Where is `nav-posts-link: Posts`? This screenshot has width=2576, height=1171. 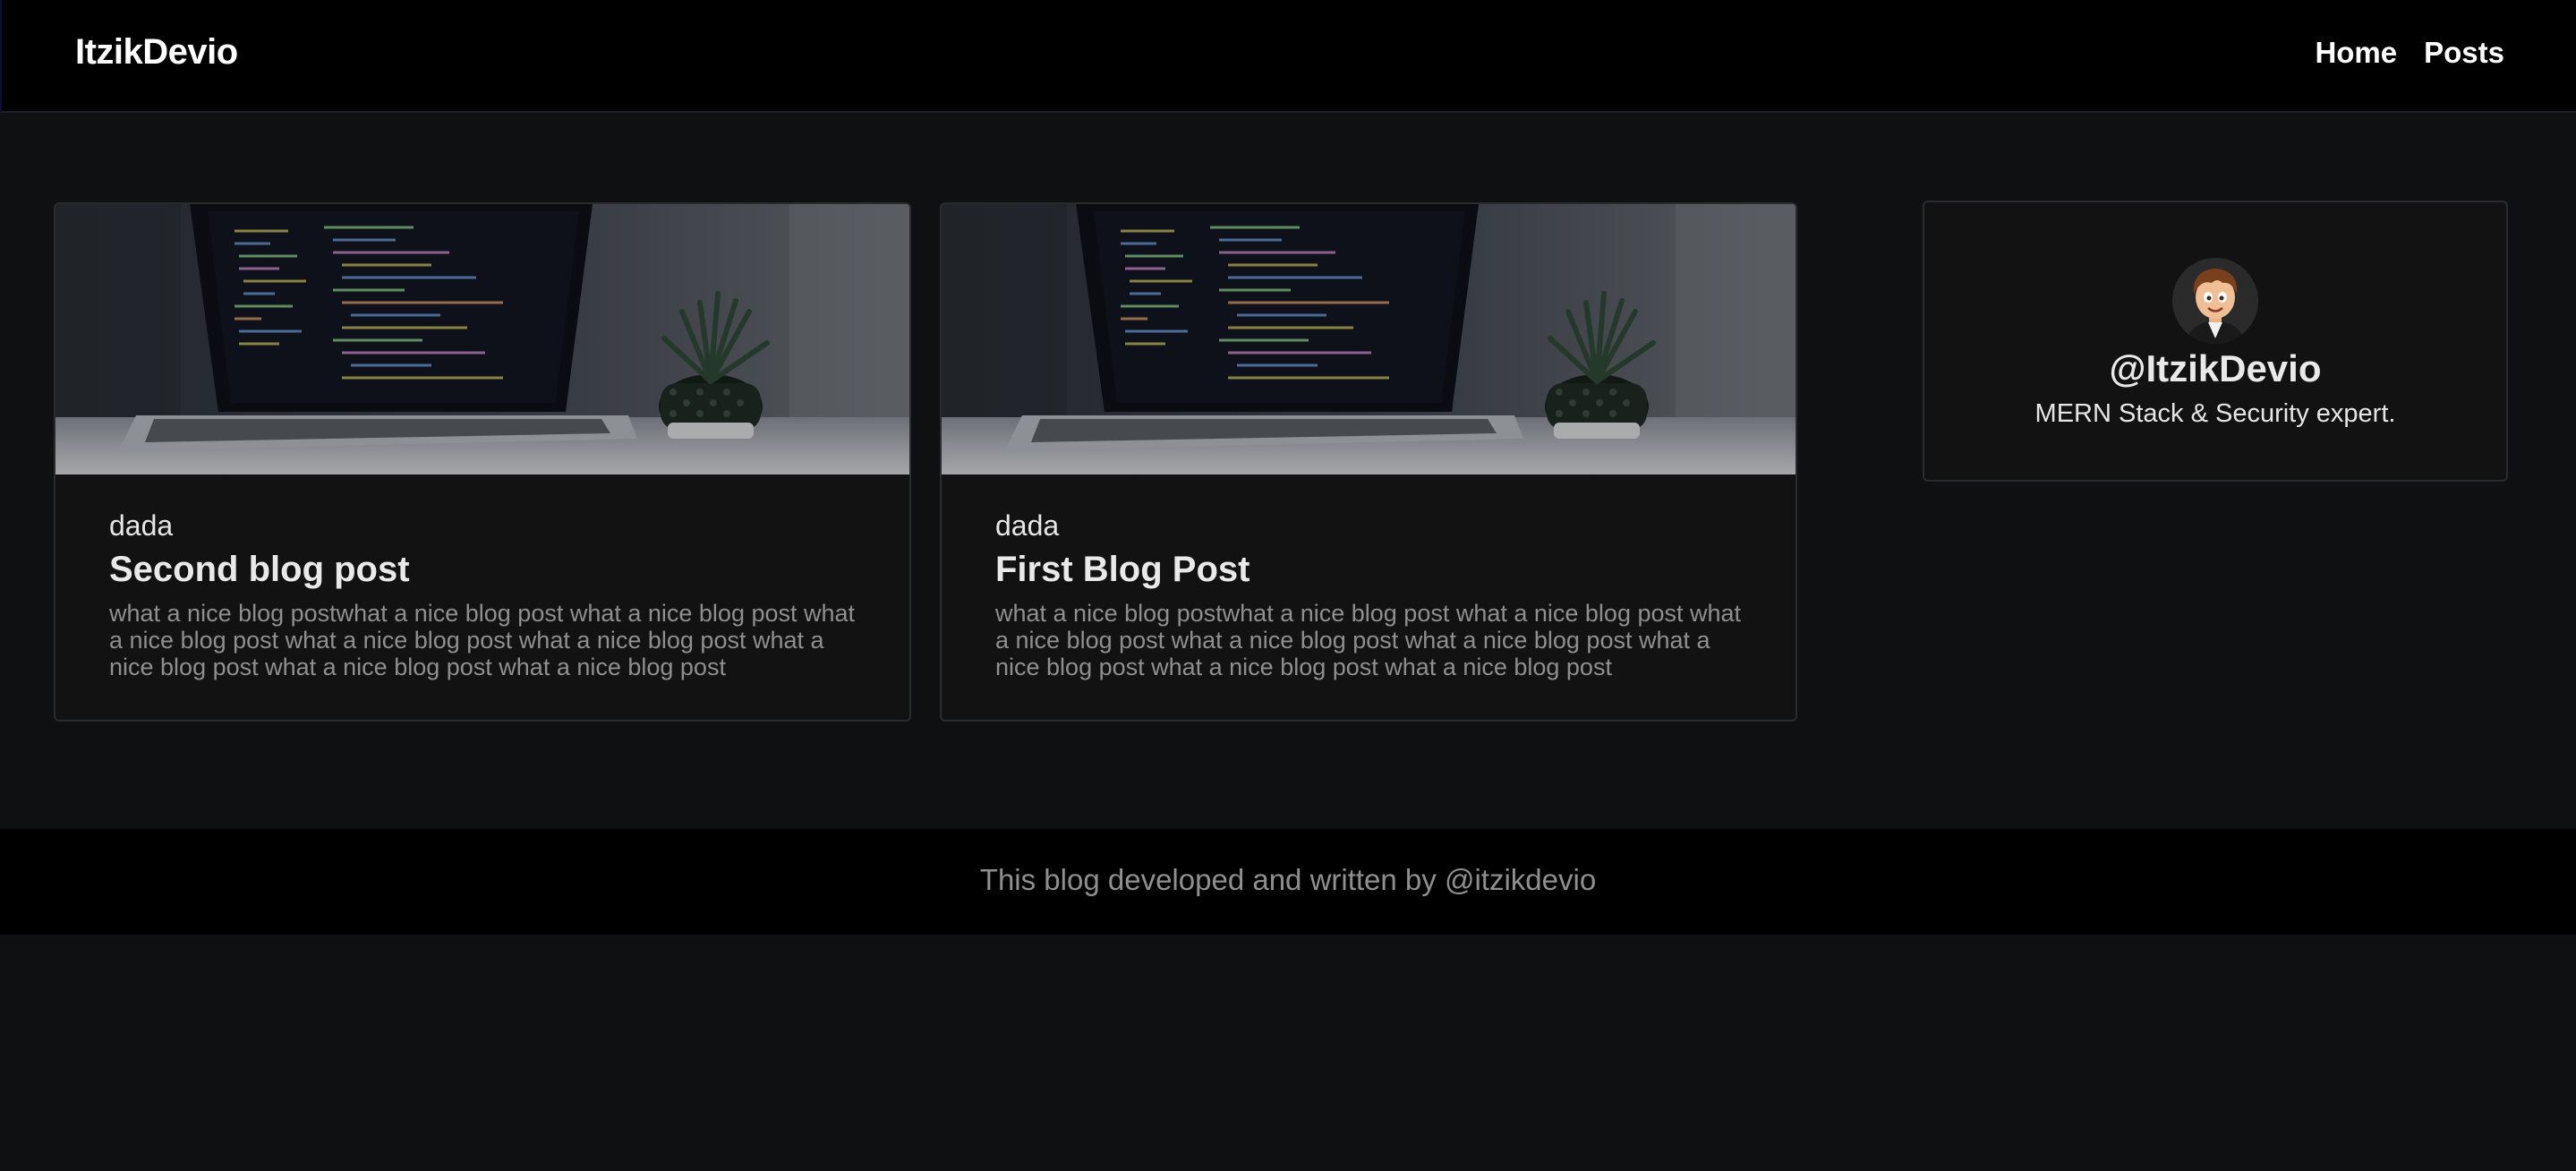 nav-posts-link: Posts is located at coordinates (2464, 53).